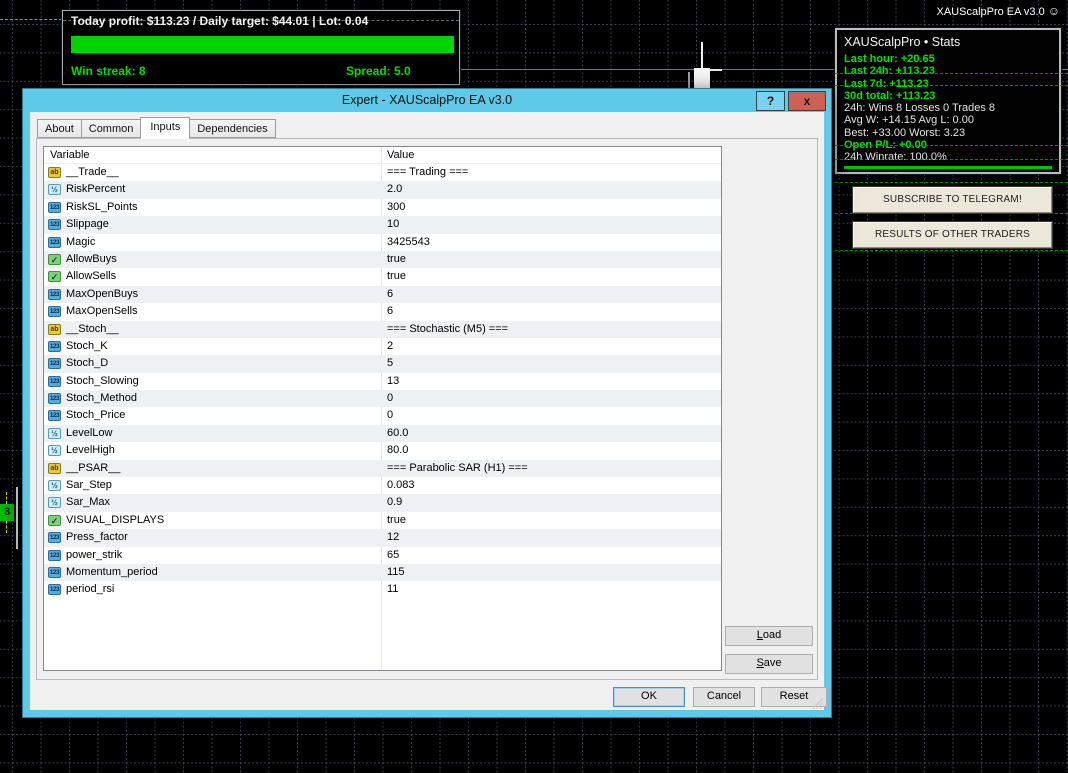 This screenshot has height=773, width=1068. I want to click on param-row-RiskPercent: ½ RiskPercent 2.0, so click(382, 190).